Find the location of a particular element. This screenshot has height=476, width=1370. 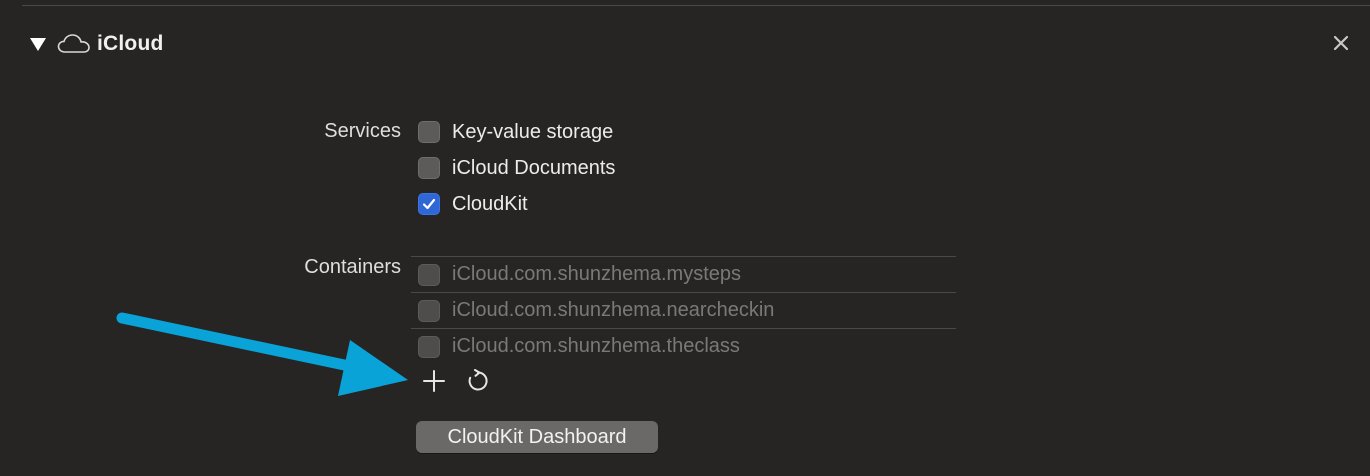

close-icon is located at coordinates (1341, 43).